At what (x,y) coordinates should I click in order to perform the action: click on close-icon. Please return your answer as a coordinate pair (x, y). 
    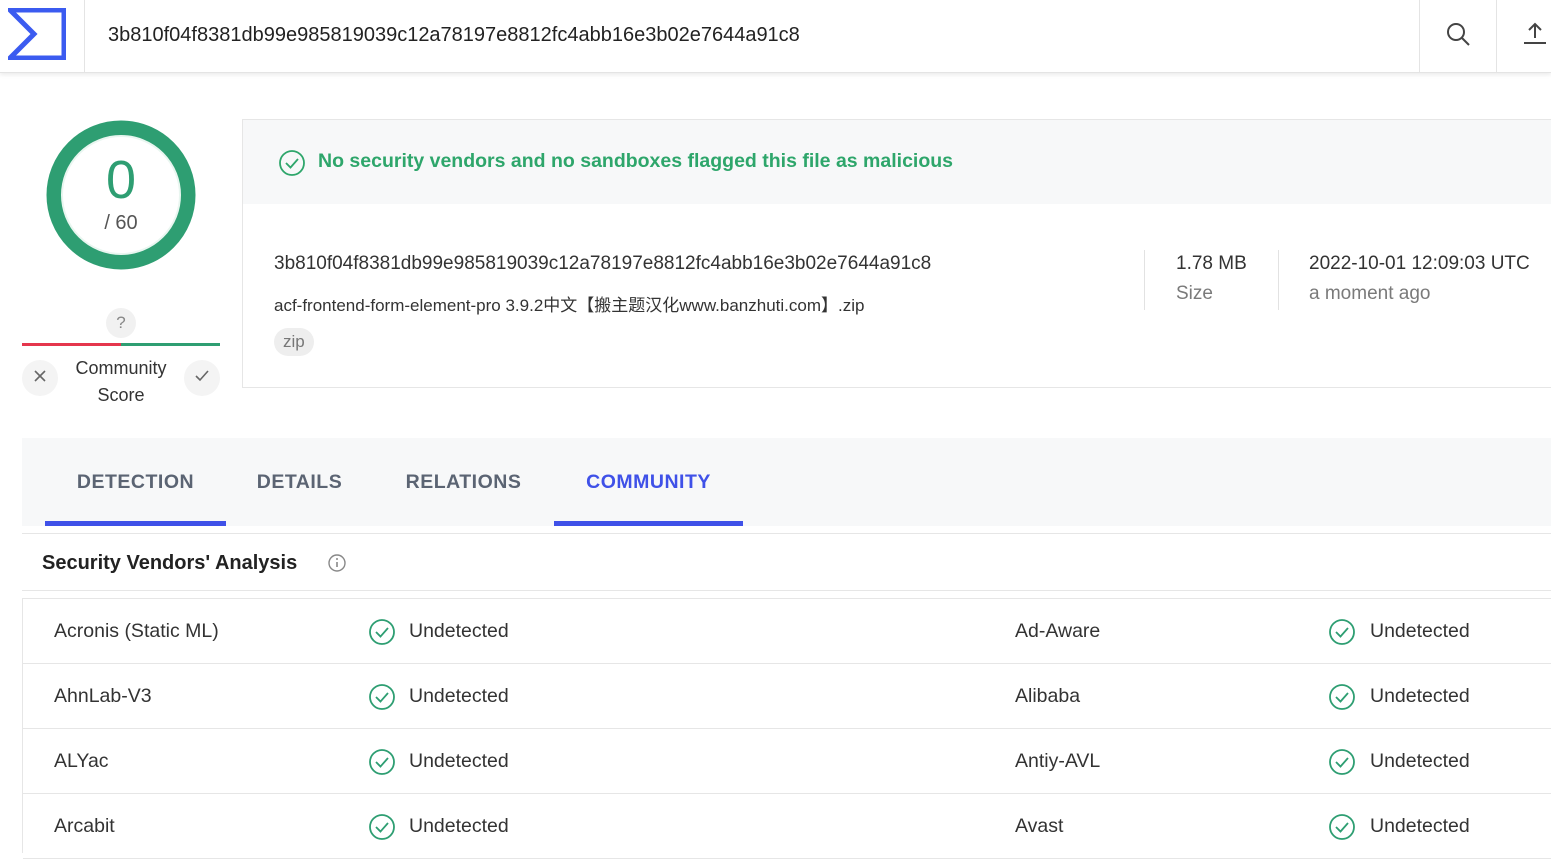
    Looking at the image, I should click on (40, 378).